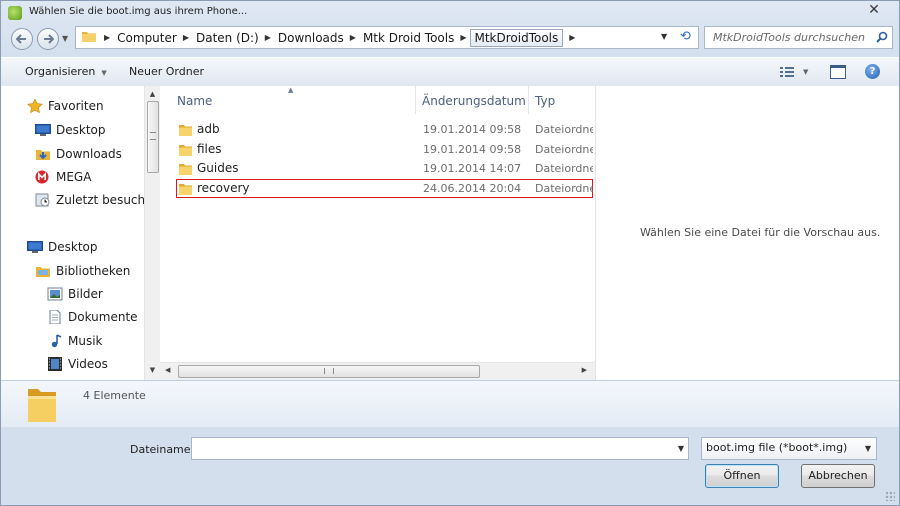  I want to click on nav-item-desktop-fav: Desktop, so click(70, 130).